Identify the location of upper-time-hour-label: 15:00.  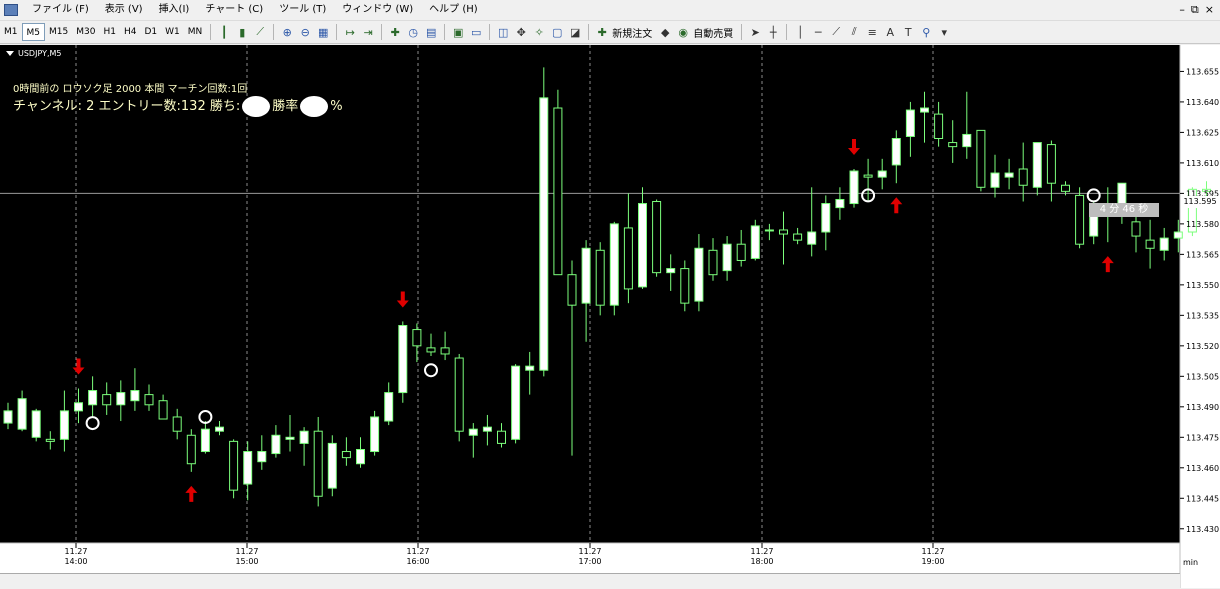
(246, 561).